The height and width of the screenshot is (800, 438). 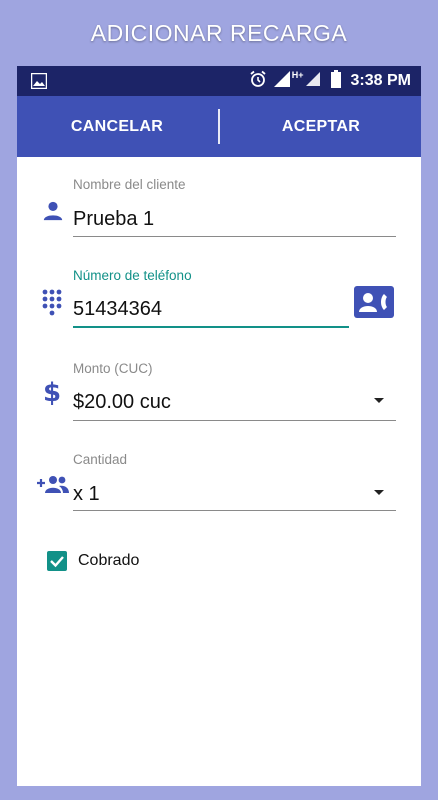 What do you see at coordinates (379, 400) in the screenshot?
I see `amount-dropdown-arrow` at bounding box center [379, 400].